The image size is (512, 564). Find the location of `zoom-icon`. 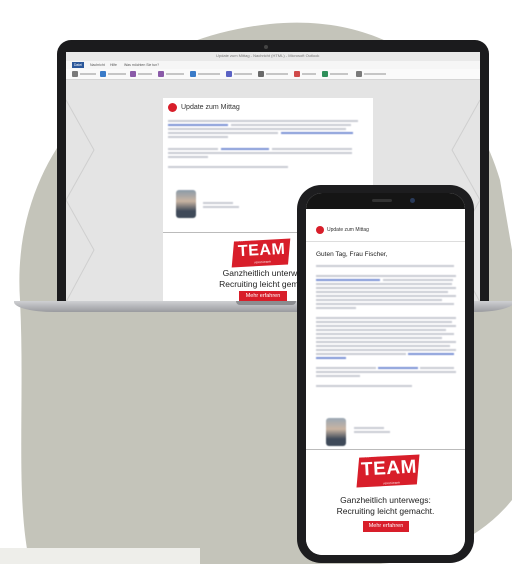

zoom-icon is located at coordinates (359, 74).